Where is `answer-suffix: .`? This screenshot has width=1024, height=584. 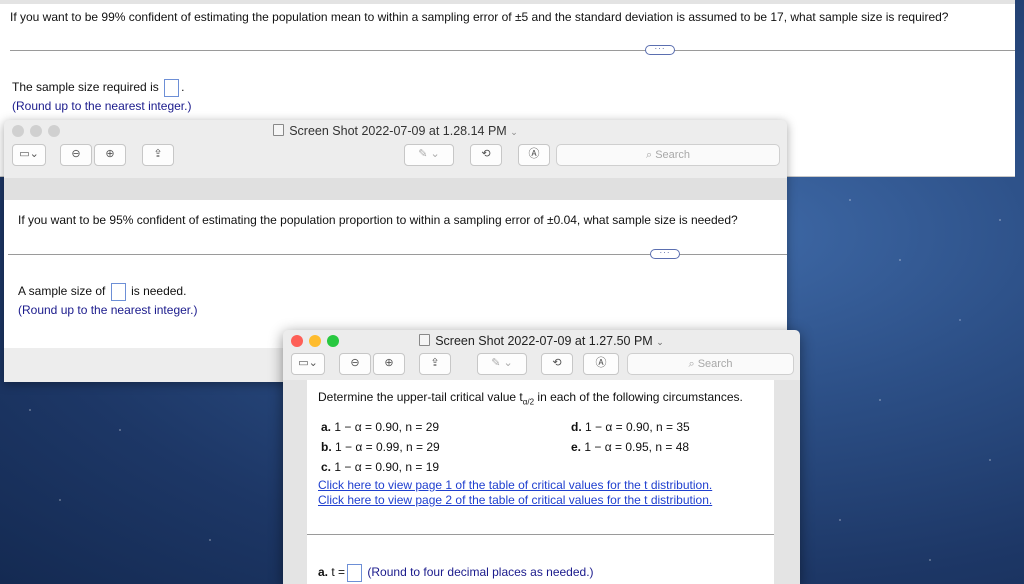
answer-suffix: . is located at coordinates (183, 87).